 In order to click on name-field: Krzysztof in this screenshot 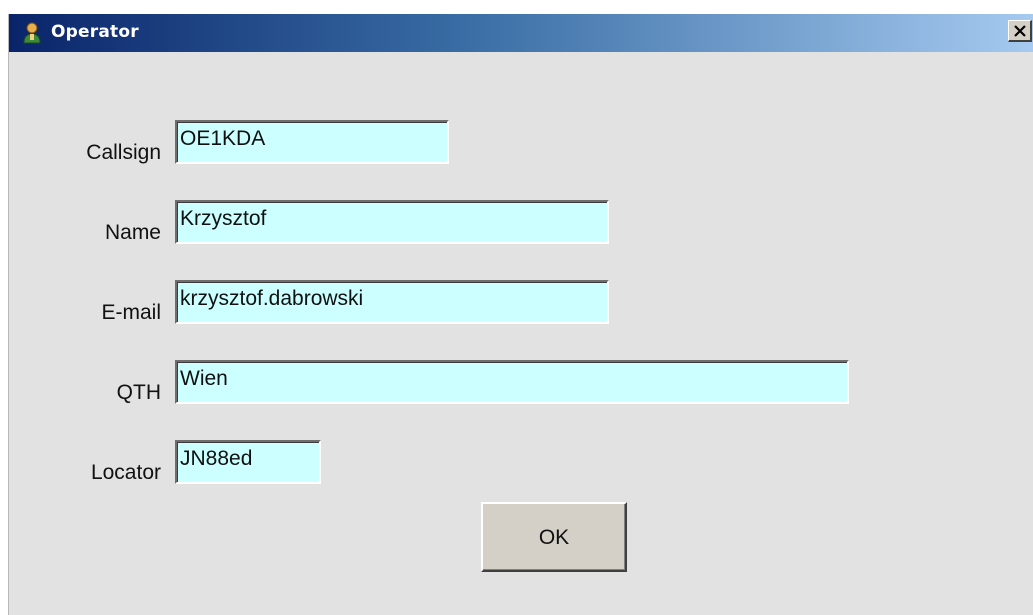, I will do `click(392, 222)`.